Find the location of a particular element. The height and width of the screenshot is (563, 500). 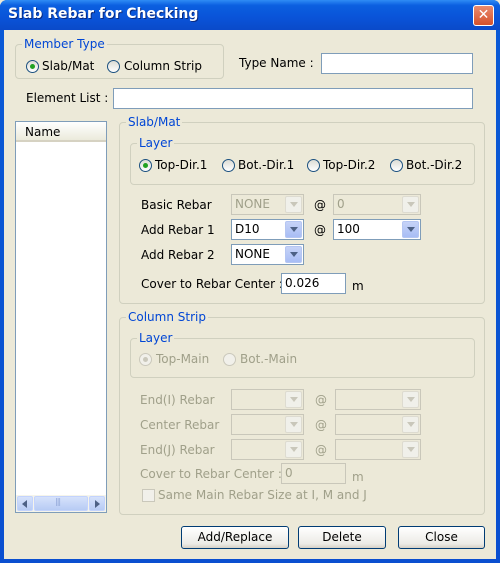

name-listbox: Name is located at coordinates (61, 317).